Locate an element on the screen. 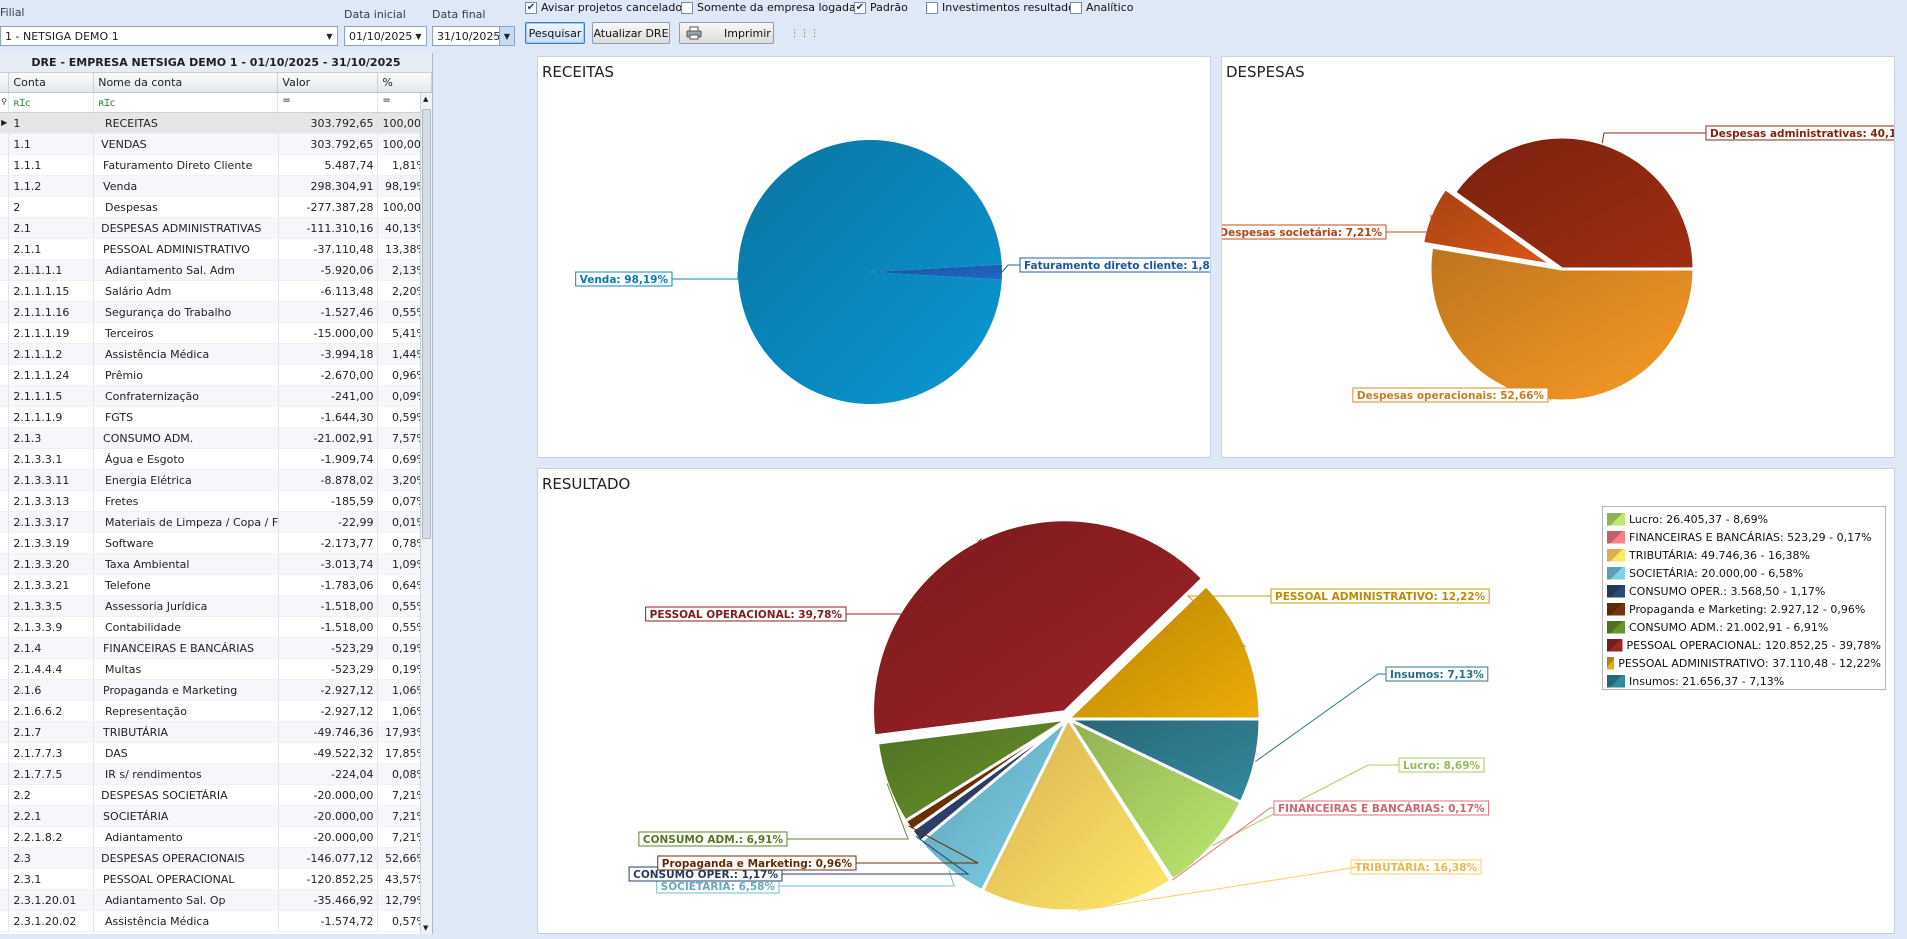  cell-conta: 1.1.2 is located at coordinates (52, 186).